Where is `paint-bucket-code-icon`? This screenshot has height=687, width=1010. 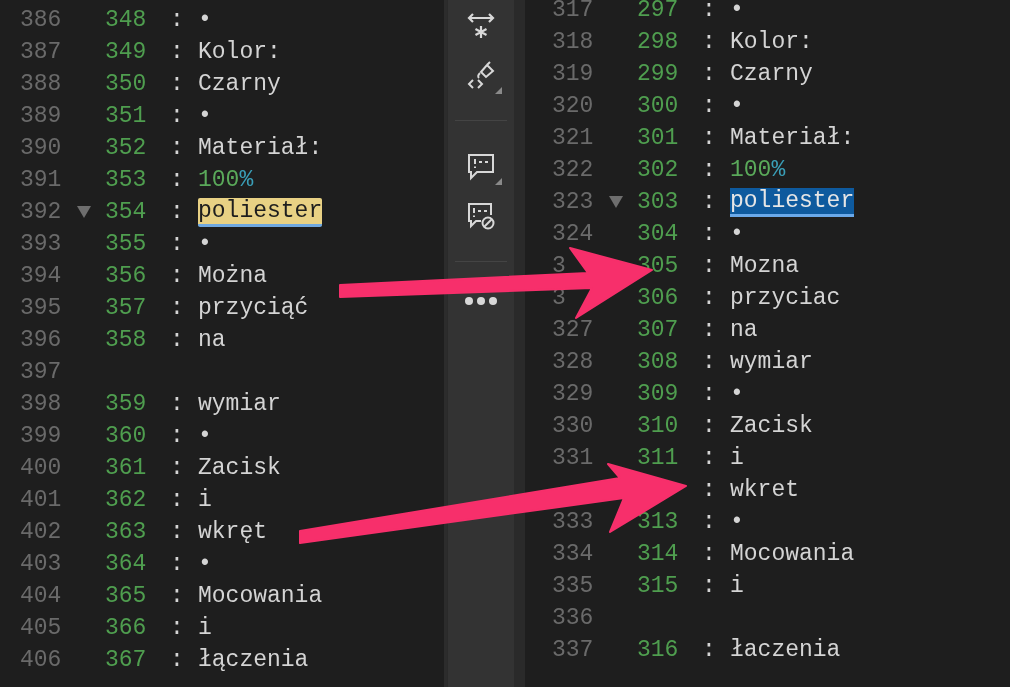 paint-bucket-code-icon is located at coordinates (481, 75).